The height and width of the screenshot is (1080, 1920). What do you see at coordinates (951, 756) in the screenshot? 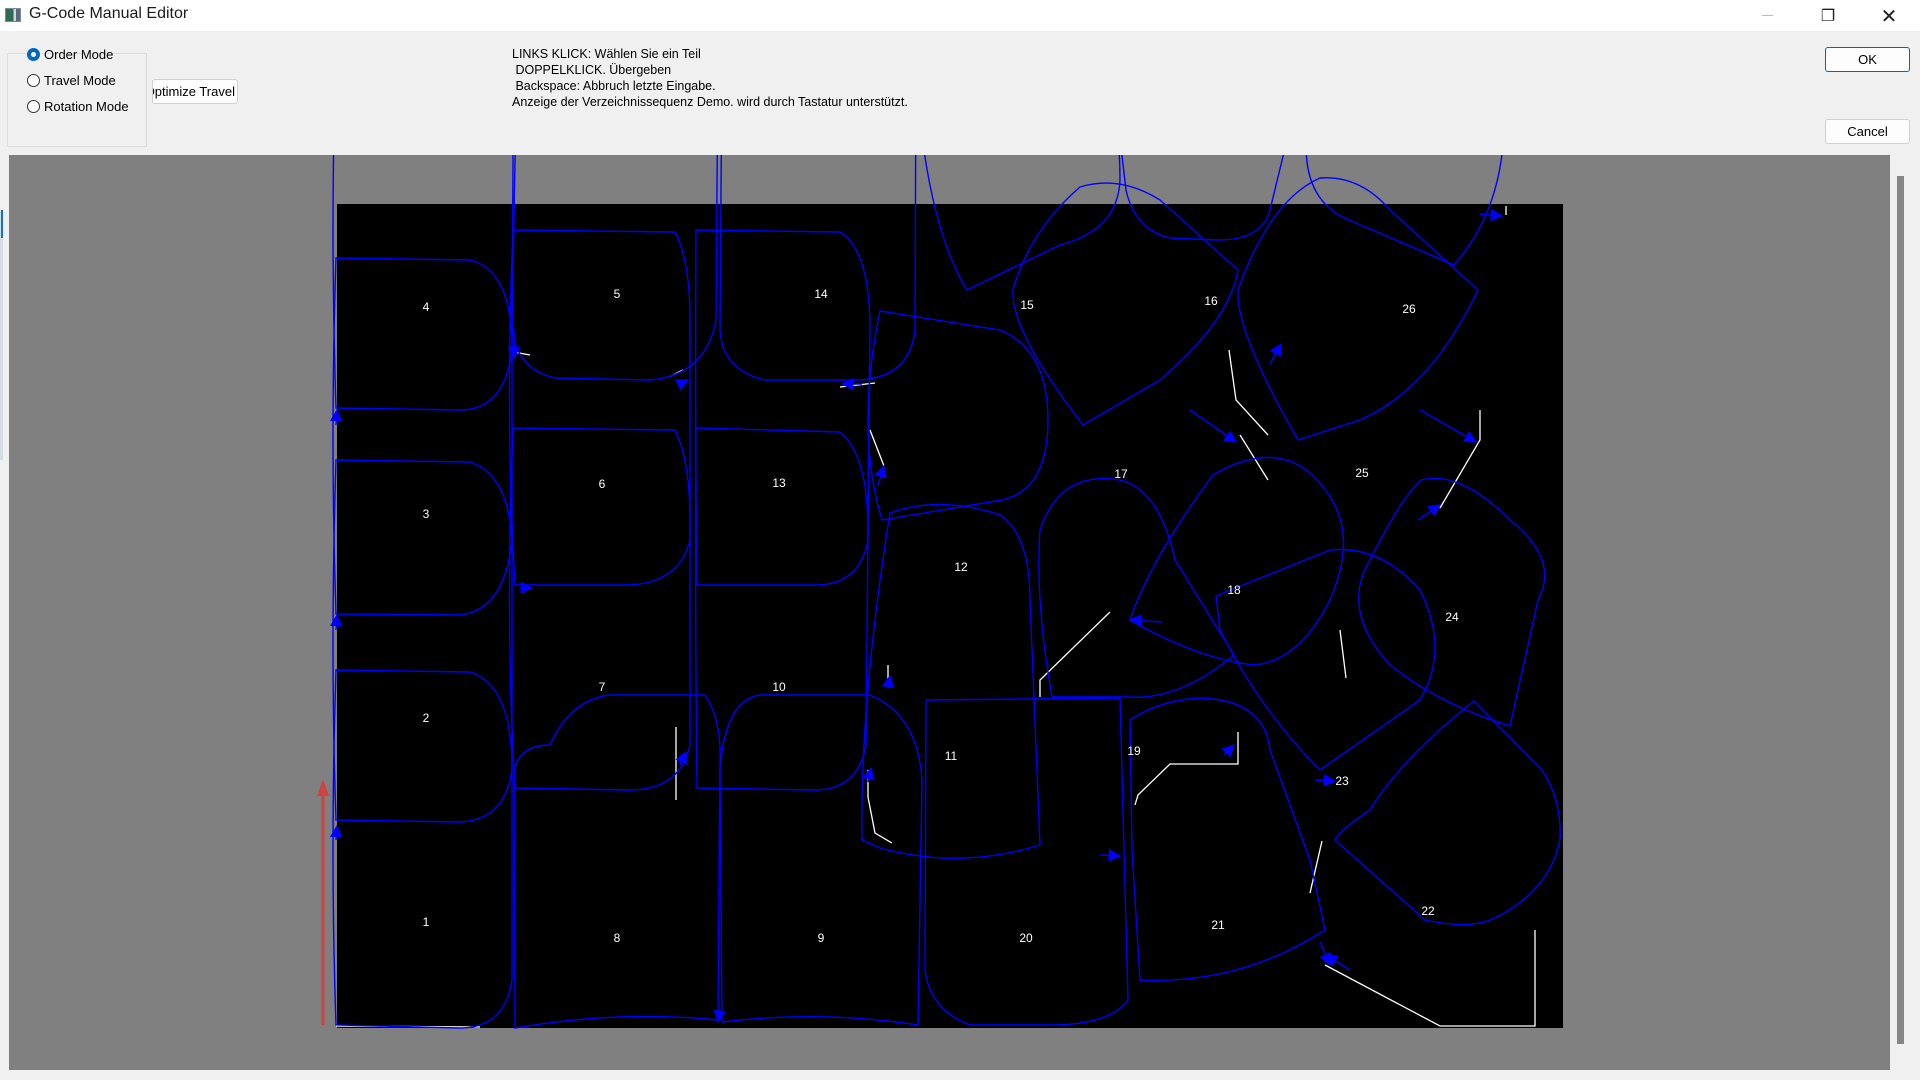
I see `part-label-11: 11` at bounding box center [951, 756].